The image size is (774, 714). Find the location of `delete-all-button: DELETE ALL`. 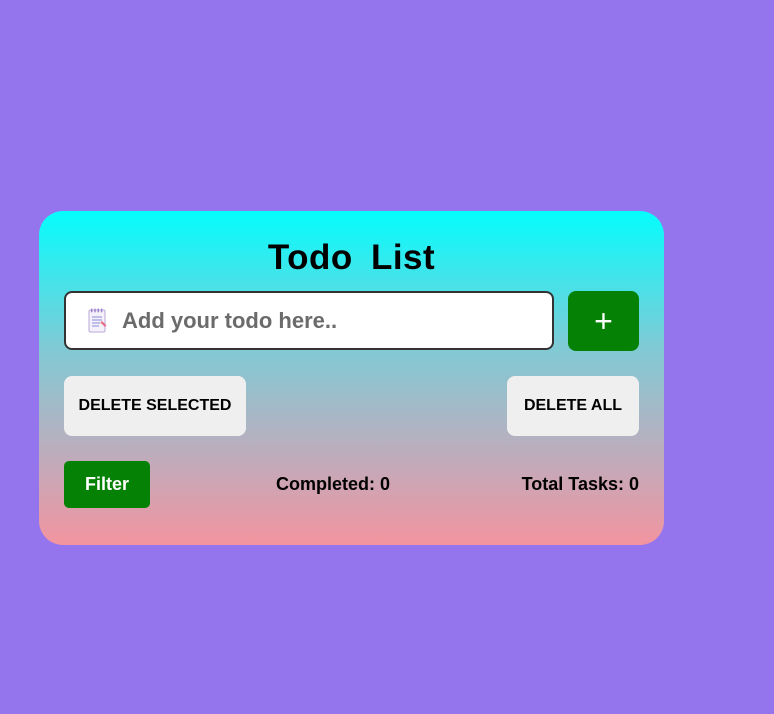

delete-all-button: DELETE ALL is located at coordinates (573, 406).